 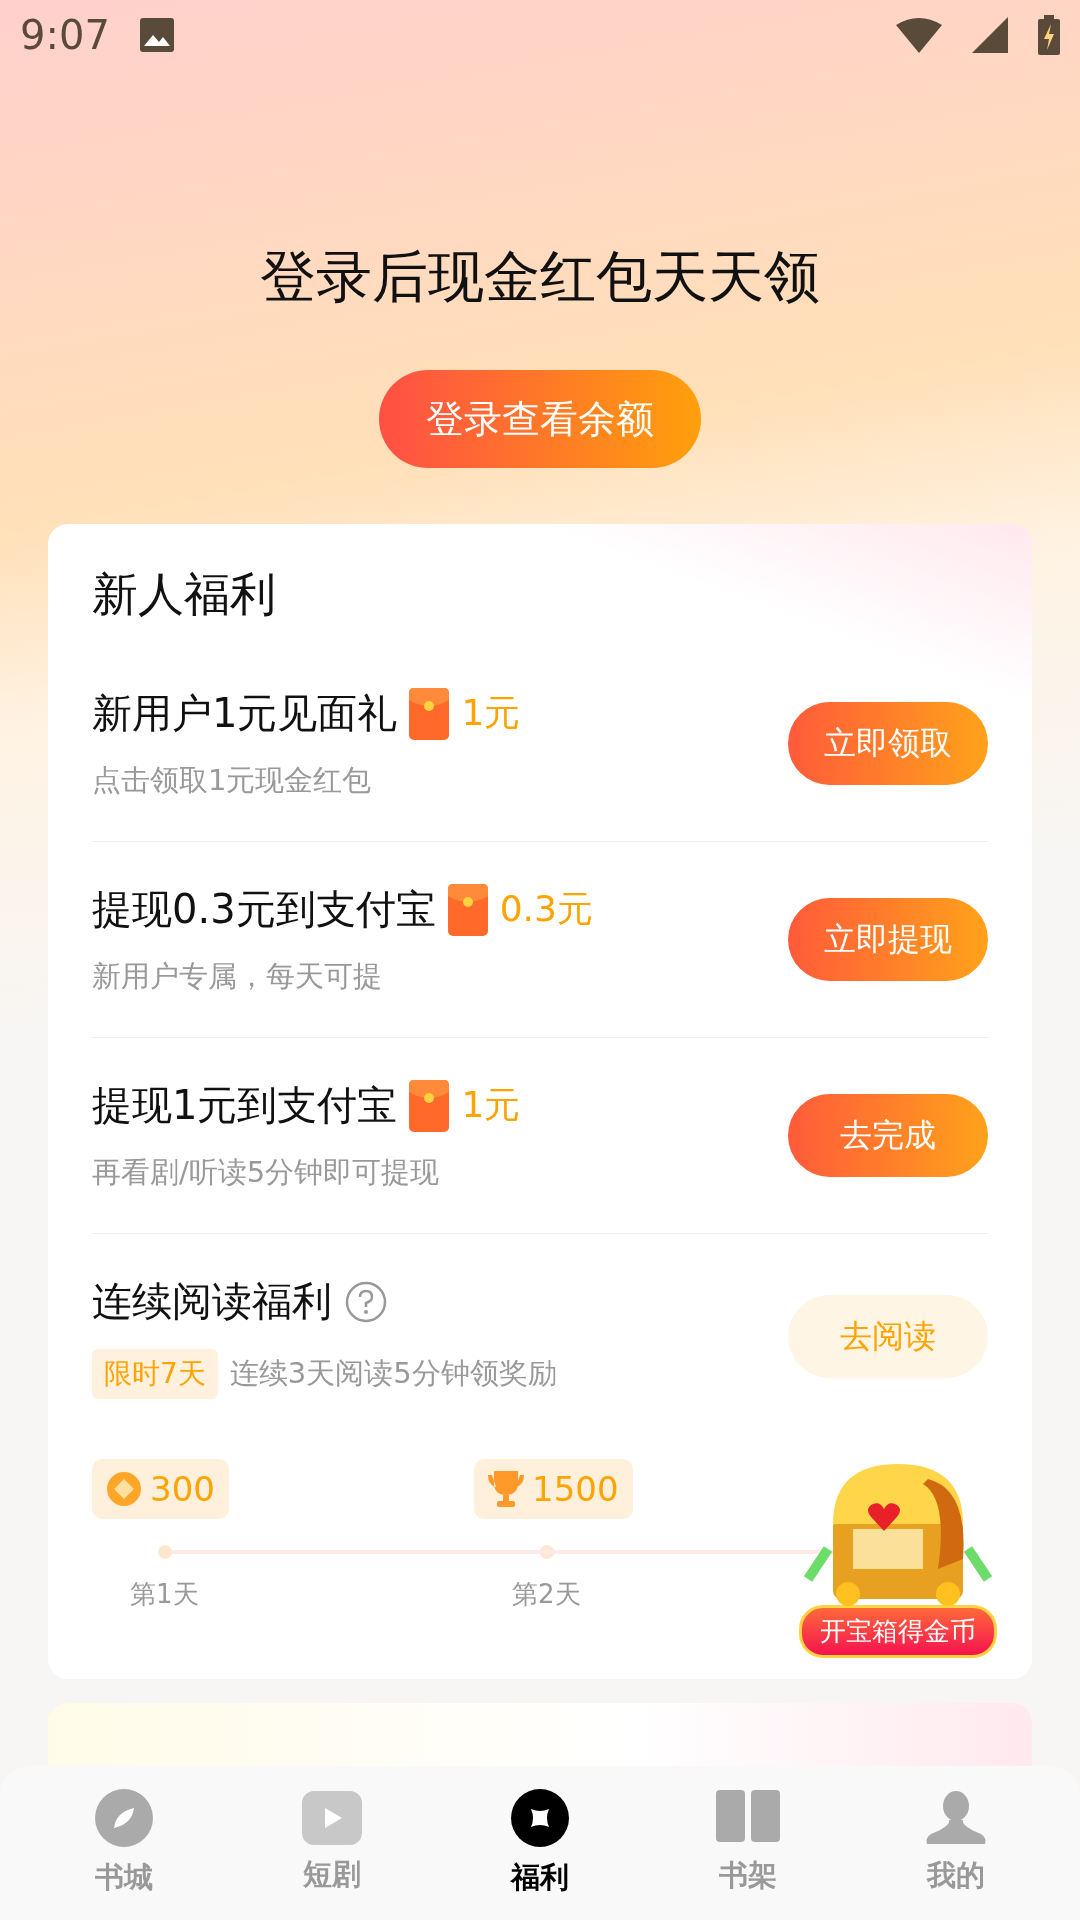 What do you see at coordinates (266, 1172) in the screenshot?
I see `task-subtitle: 再看剧/听读5分钟即可提现` at bounding box center [266, 1172].